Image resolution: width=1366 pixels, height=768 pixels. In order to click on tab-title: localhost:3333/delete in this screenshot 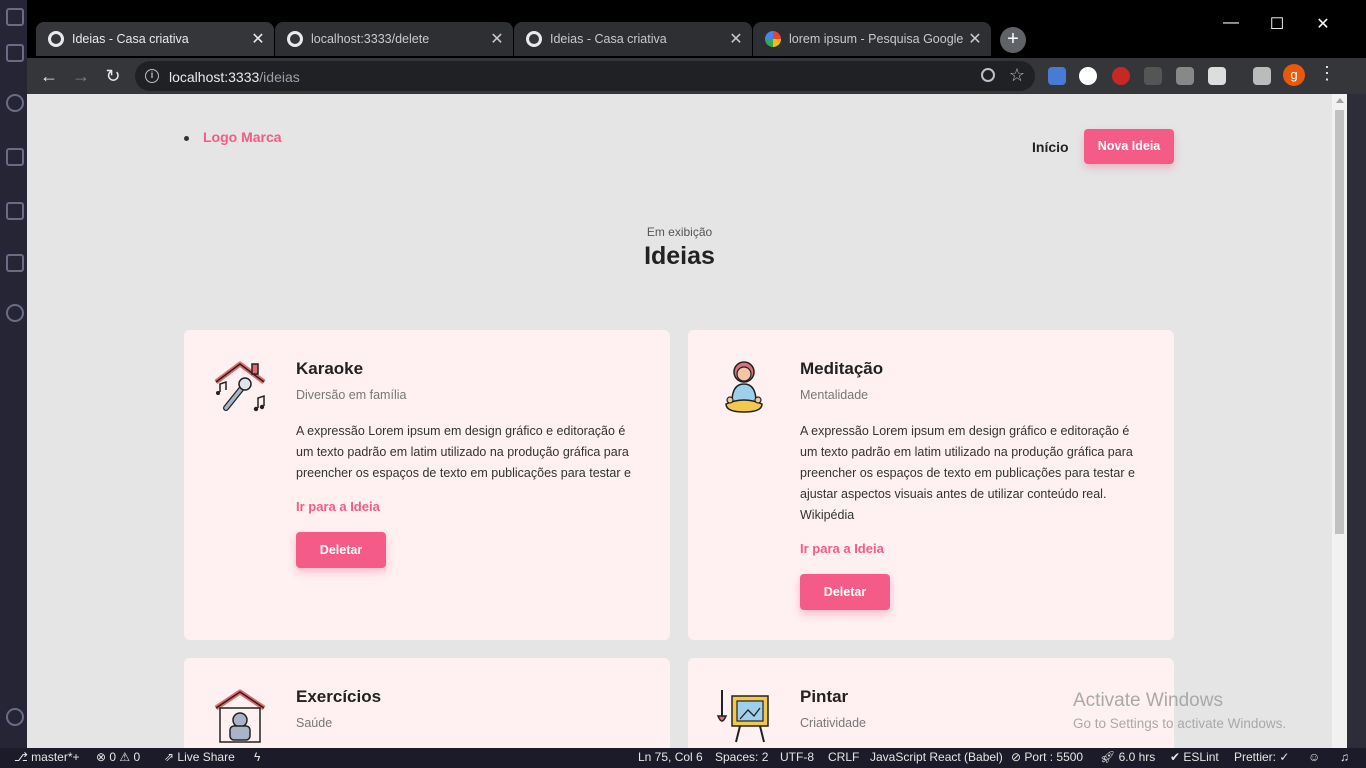, I will do `click(370, 39)`.